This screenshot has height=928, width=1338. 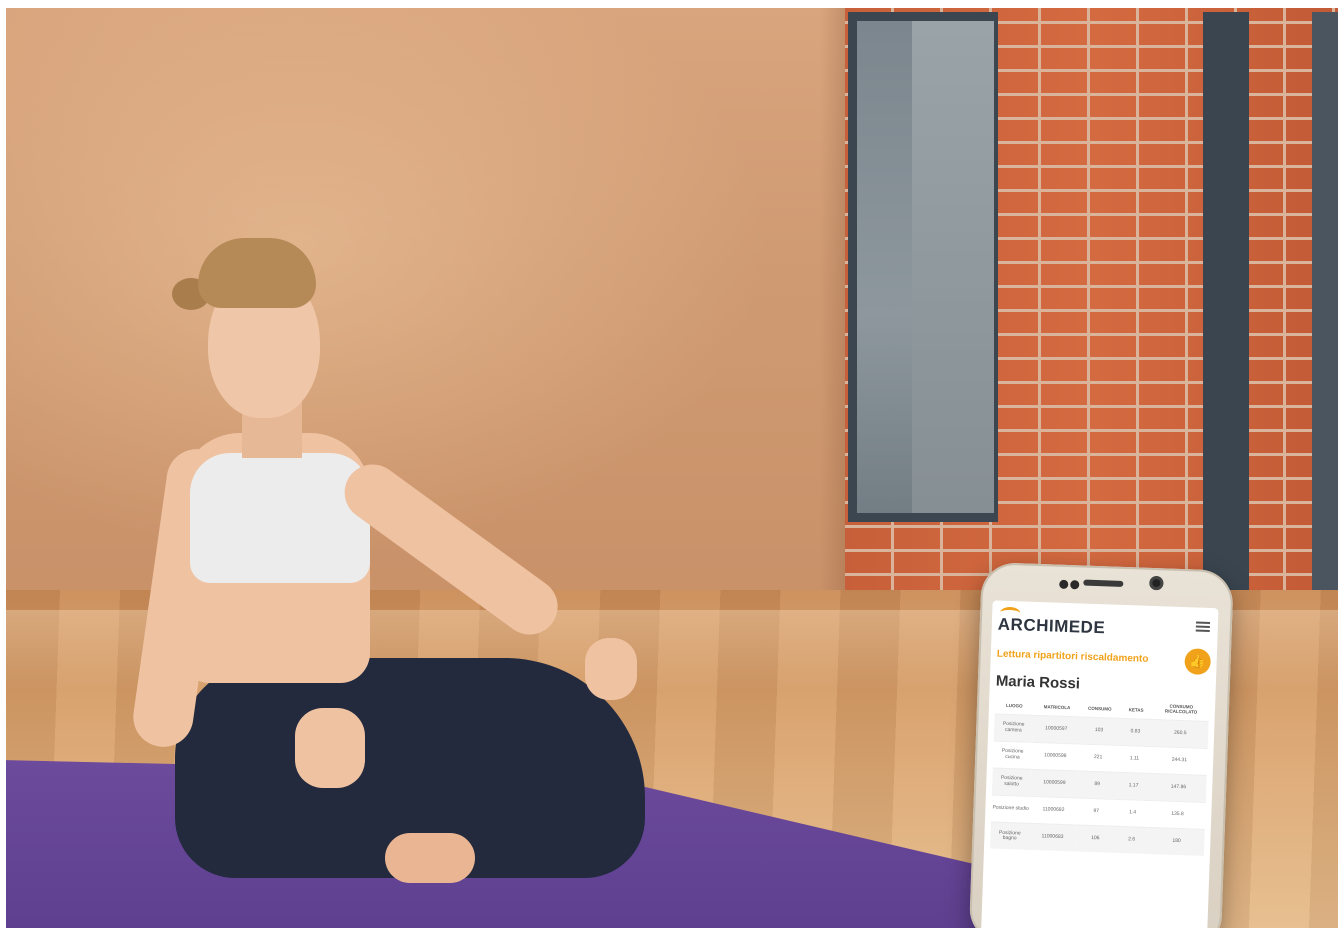 I want to click on cell-matricola: 10000599, so click(x=1054, y=783).